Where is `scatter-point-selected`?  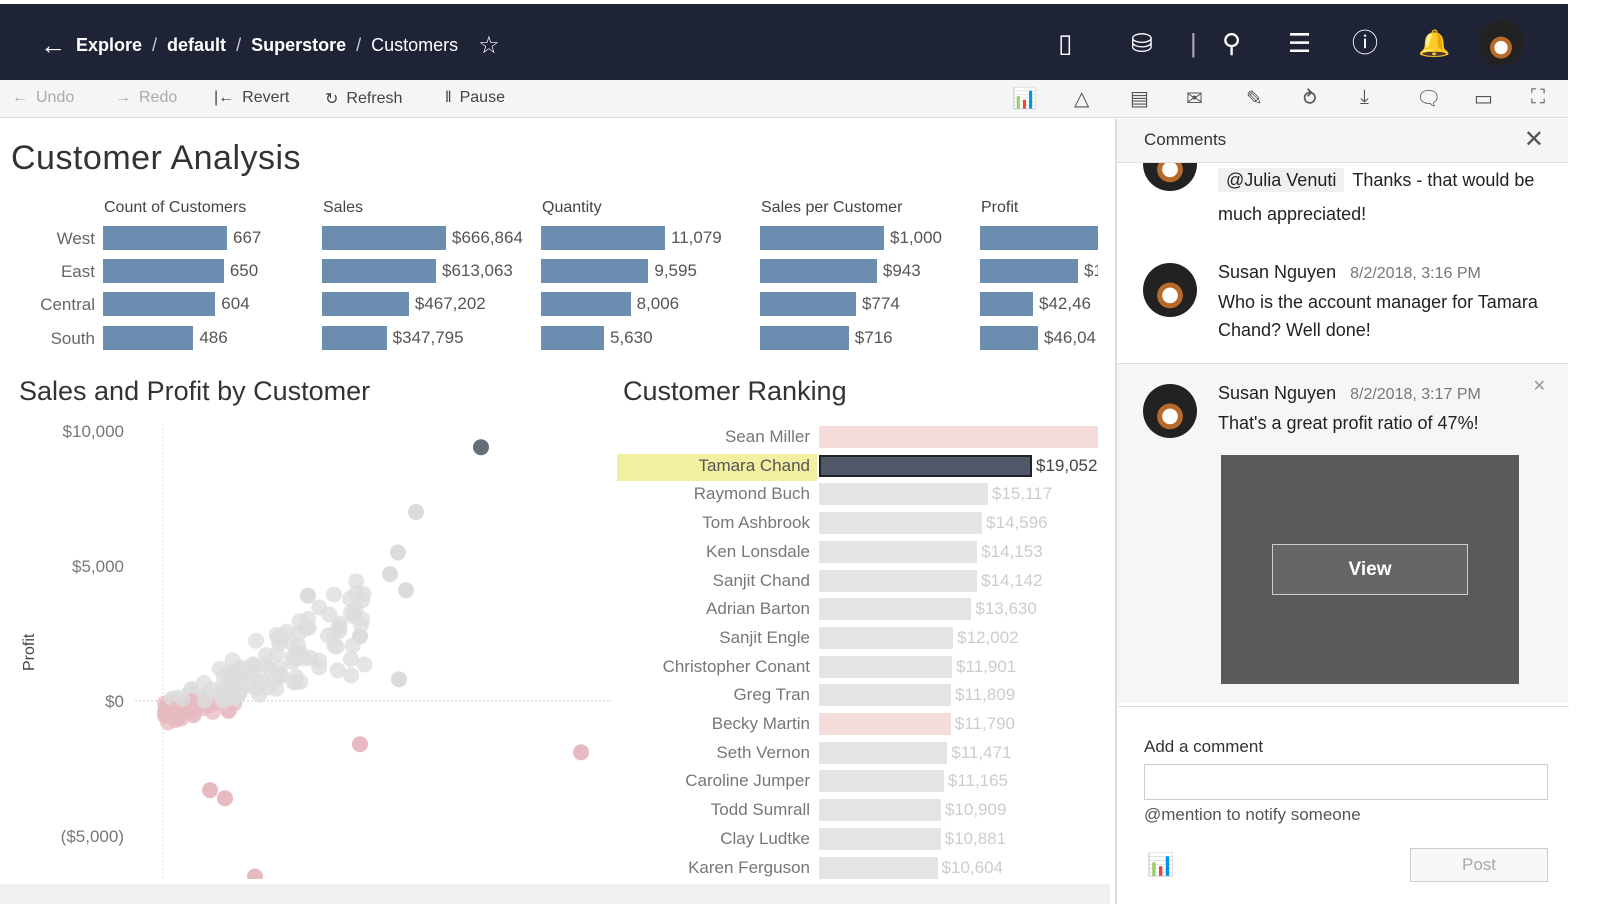 scatter-point-selected is located at coordinates (481, 447).